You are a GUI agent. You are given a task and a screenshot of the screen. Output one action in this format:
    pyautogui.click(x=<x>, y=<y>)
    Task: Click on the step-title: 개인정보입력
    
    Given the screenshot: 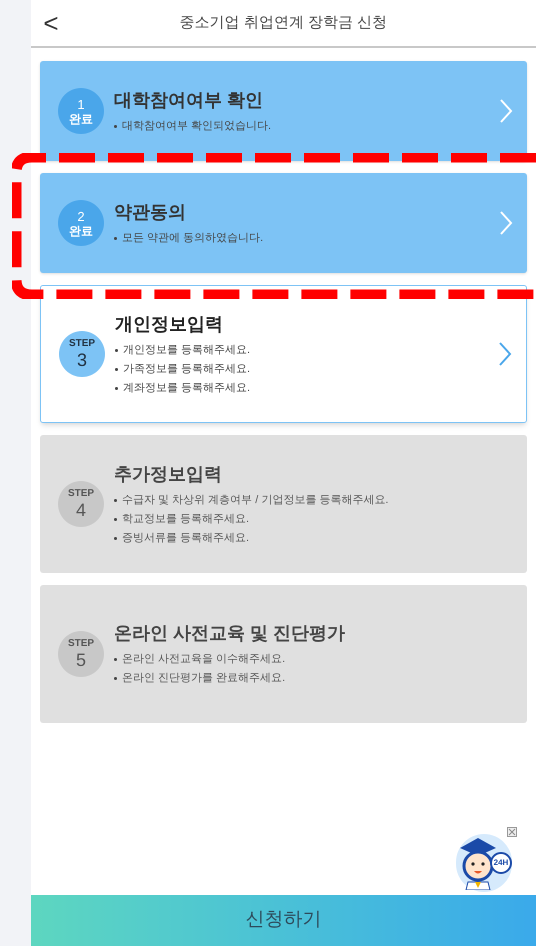 What is the action you would take?
    pyautogui.click(x=169, y=324)
    